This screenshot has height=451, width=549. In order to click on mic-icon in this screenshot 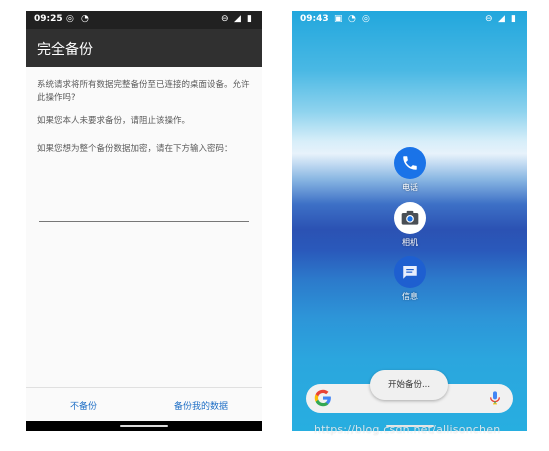, I will do `click(495, 398)`.